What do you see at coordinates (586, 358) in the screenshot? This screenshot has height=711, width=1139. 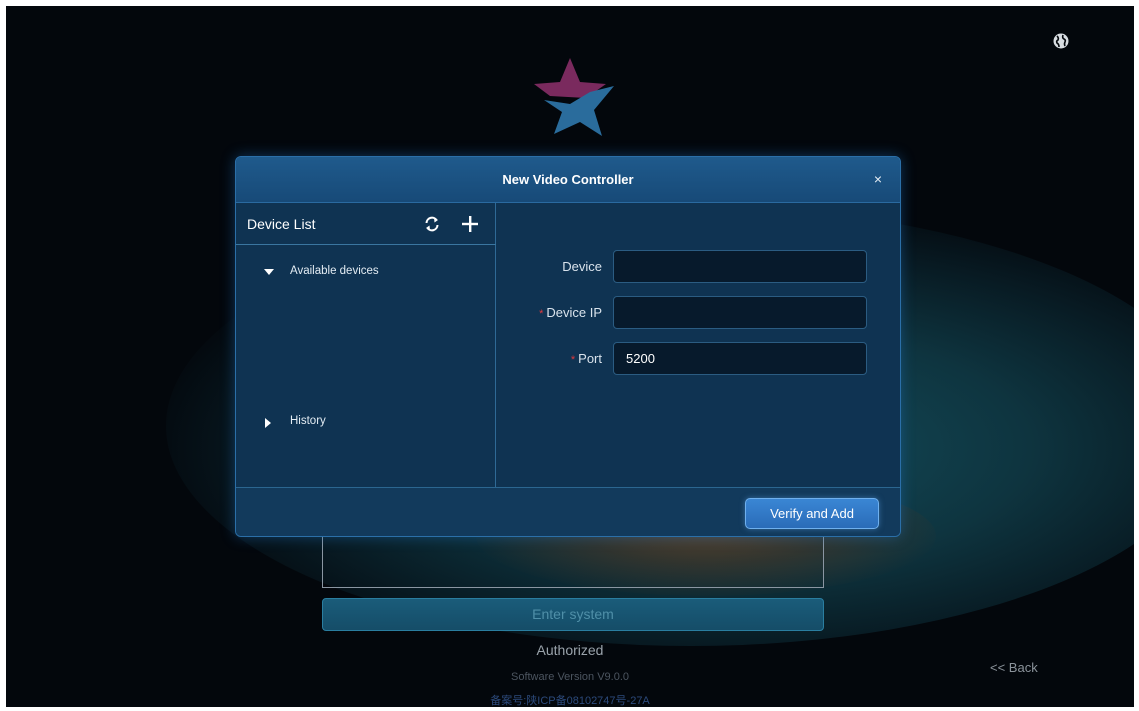 I see `port-label: * Port` at bounding box center [586, 358].